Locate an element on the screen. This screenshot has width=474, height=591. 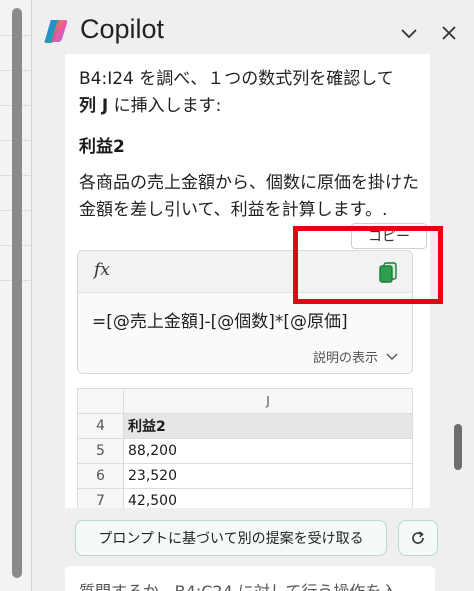
preview-table: J 4 利益2 5 88,200 6 23,520 7 42,500 is located at coordinates (245, 448).